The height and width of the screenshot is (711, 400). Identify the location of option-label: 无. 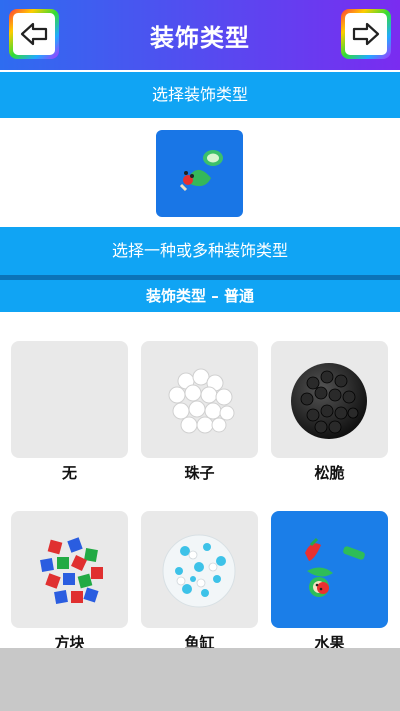
(69, 473).